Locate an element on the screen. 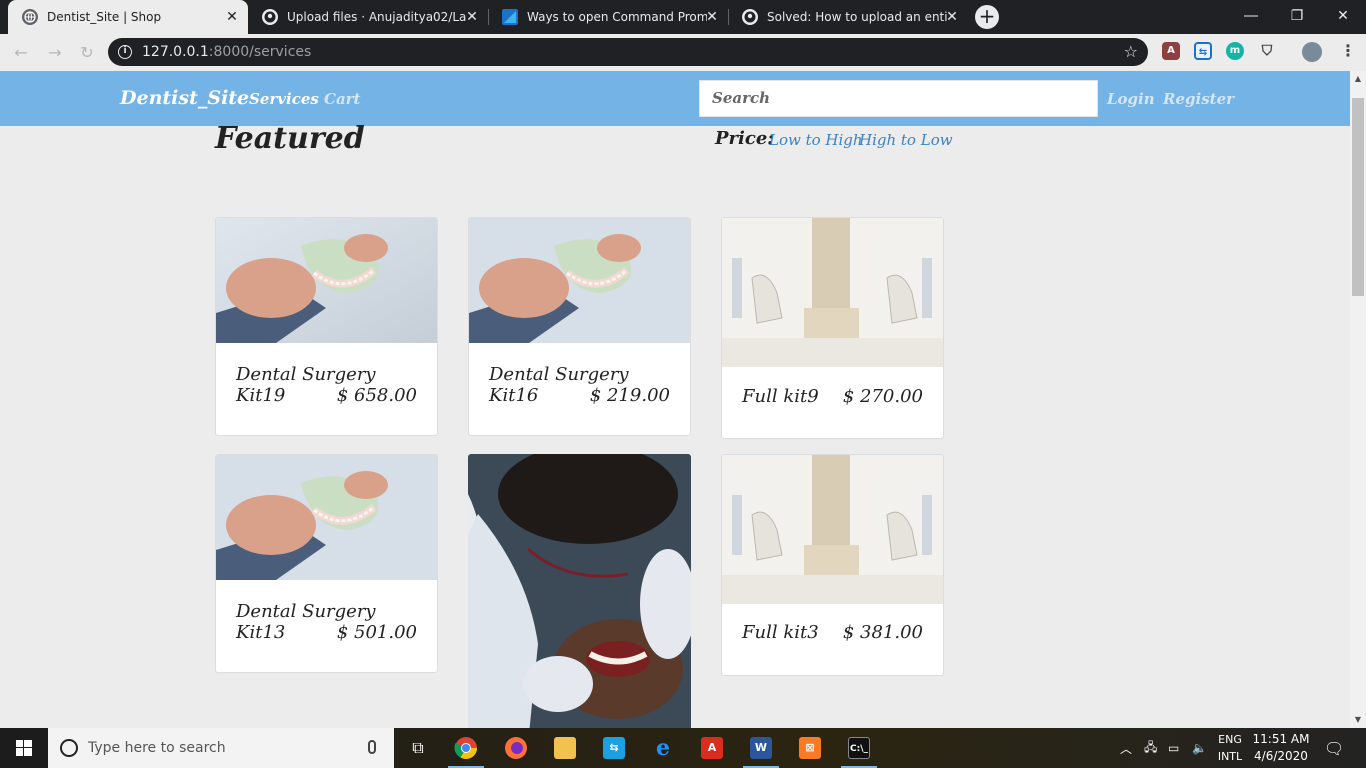 Image resolution: width=1366 pixels, height=768 pixels. share-extension-icon: ⇆ is located at coordinates (1203, 51).